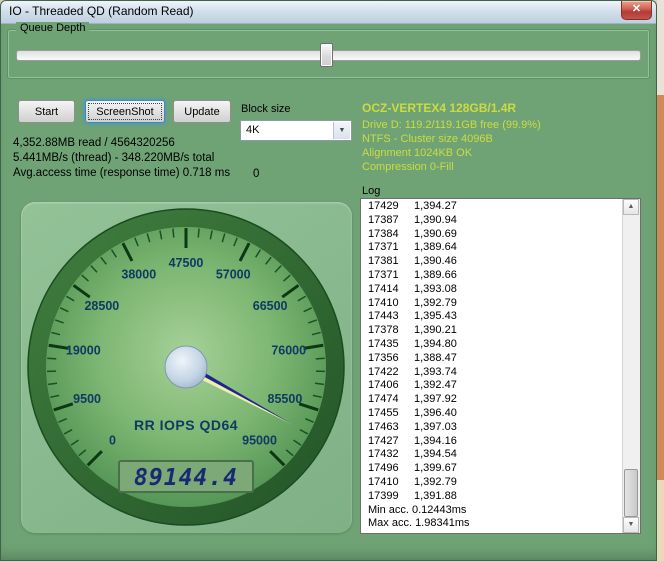 The height and width of the screenshot is (561, 664). What do you see at coordinates (495, 221) in the screenshot?
I see `log-row: 17387 1,390.94` at bounding box center [495, 221].